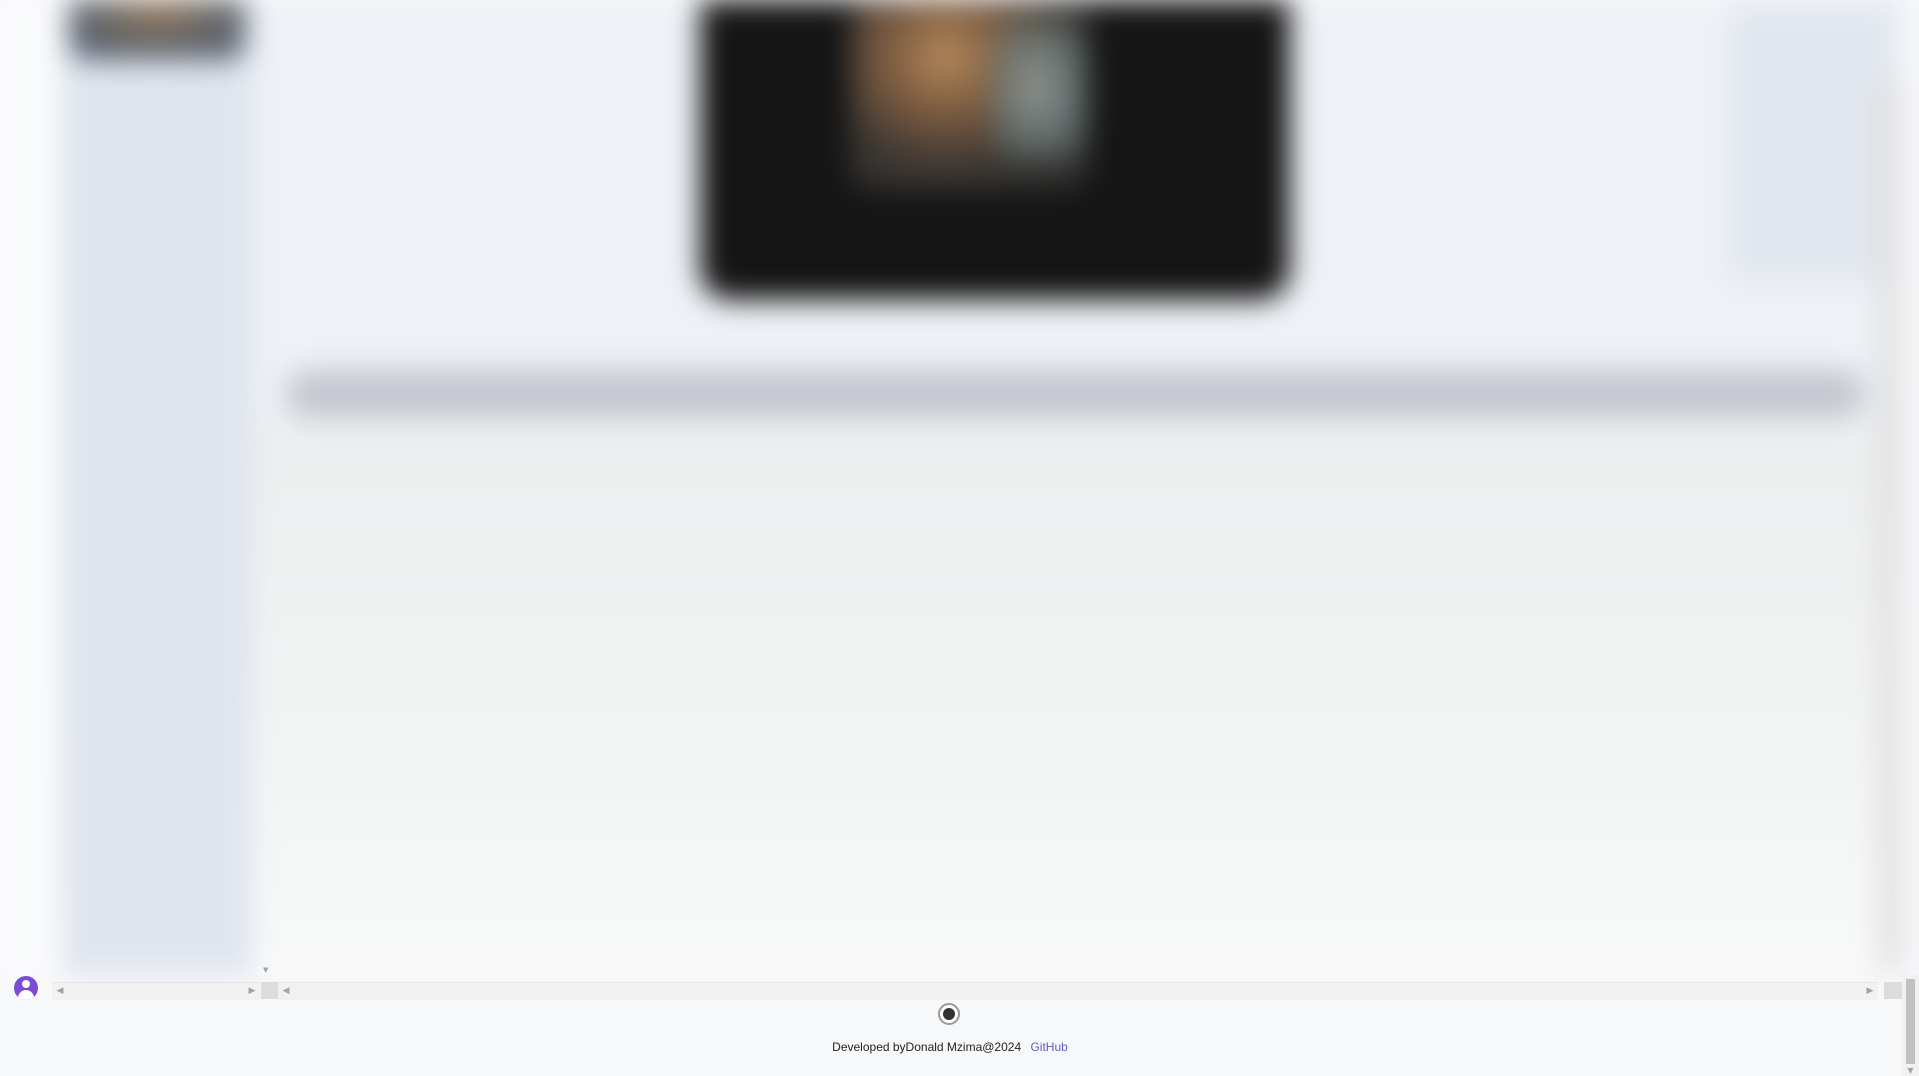 This screenshot has width=1919, height=1076. What do you see at coordinates (26, 984) in the screenshot?
I see `avatar-head` at bounding box center [26, 984].